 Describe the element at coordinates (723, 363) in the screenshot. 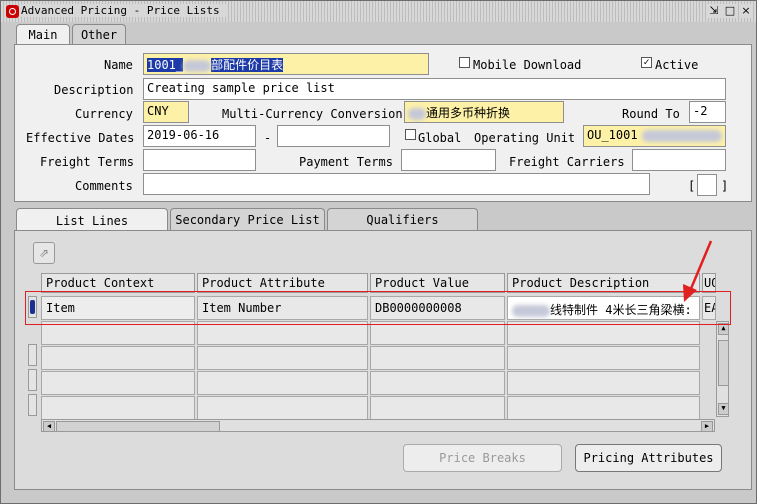

I see `scroll-thumb` at that location.